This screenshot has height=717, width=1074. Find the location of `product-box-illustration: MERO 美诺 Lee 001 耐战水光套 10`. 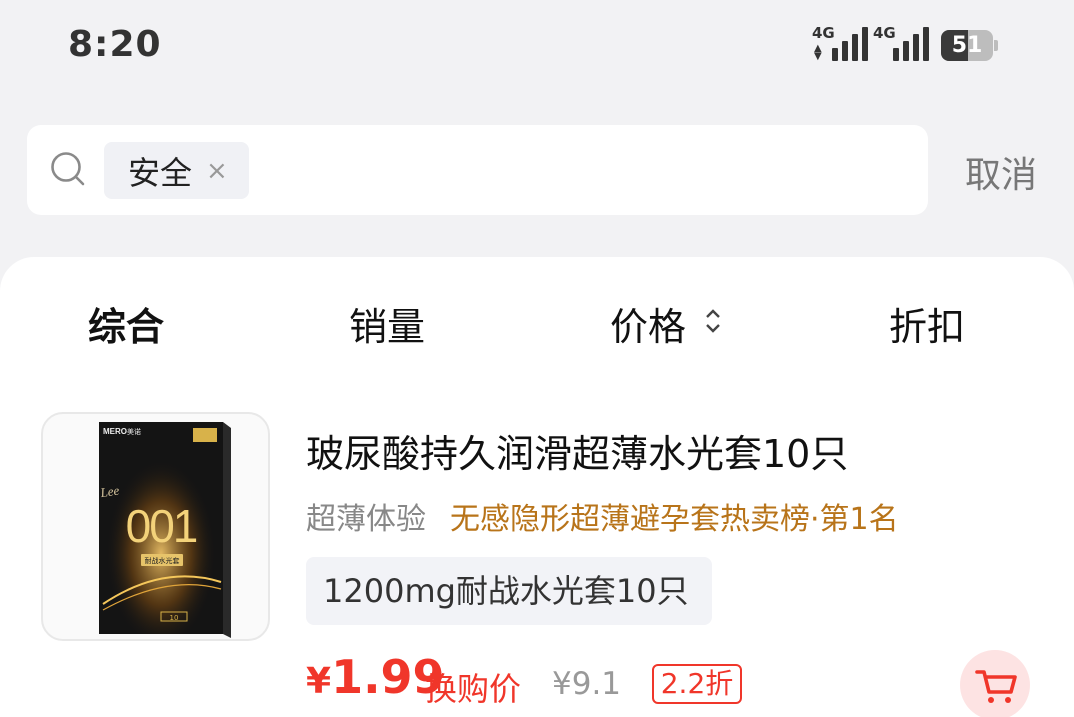

product-box-illustration: MERO 美诺 Lee 001 耐战水光套 10 is located at coordinates (164, 530).